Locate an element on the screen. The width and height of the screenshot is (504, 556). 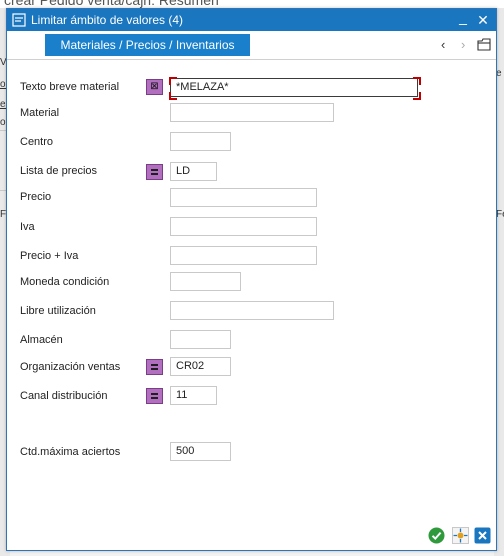
centro-input is located at coordinates (200, 141).